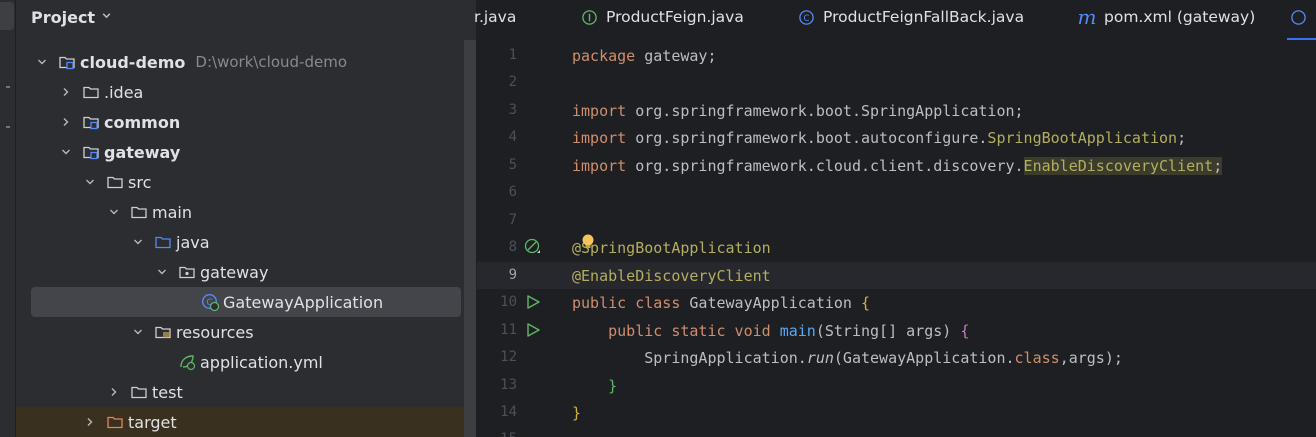 Image resolution: width=1316 pixels, height=437 pixels. I want to click on line-number: 1, so click(512, 55).